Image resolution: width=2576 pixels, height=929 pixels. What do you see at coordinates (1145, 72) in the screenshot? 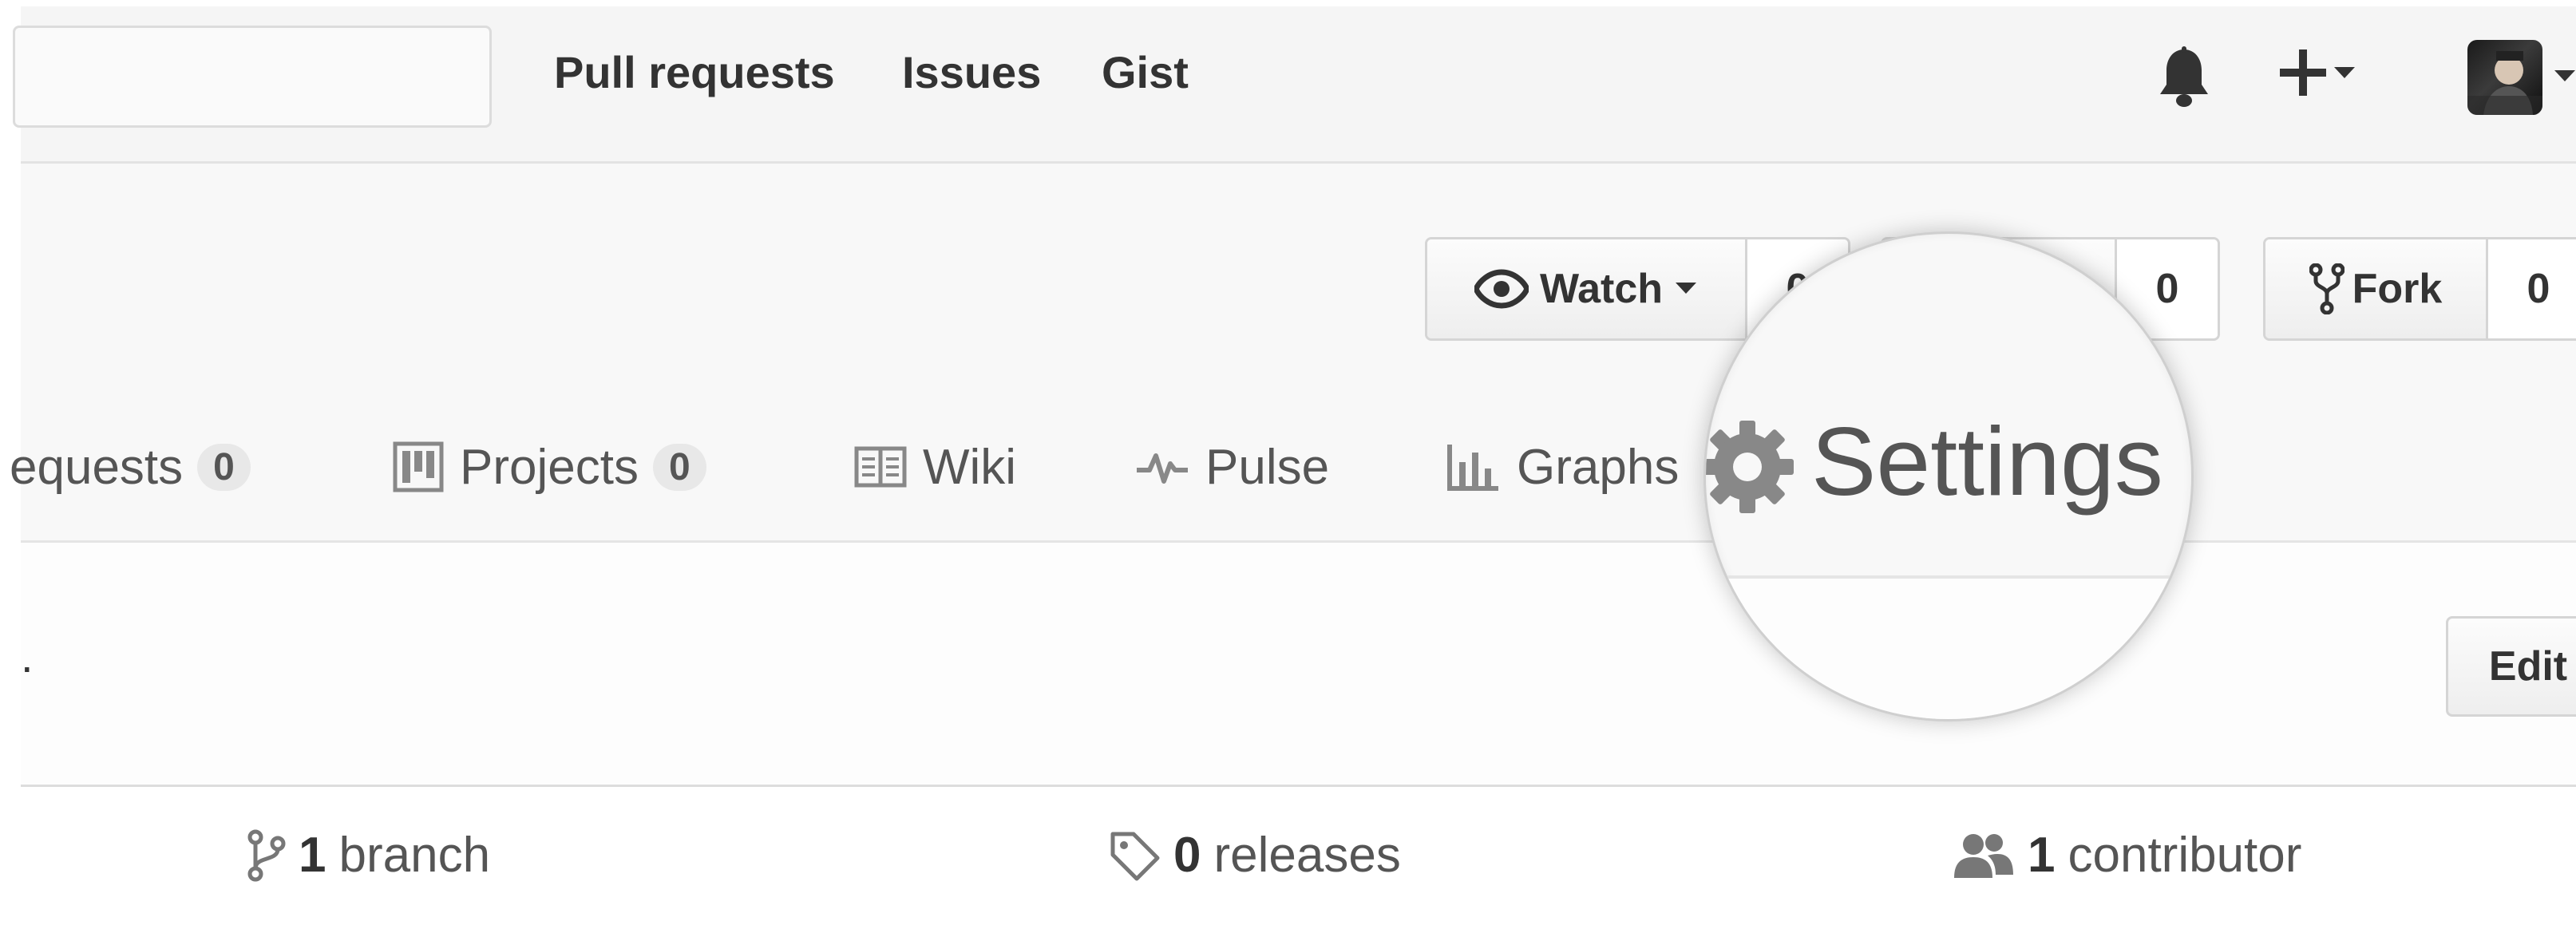
I see `nav-gist: Gist` at bounding box center [1145, 72].